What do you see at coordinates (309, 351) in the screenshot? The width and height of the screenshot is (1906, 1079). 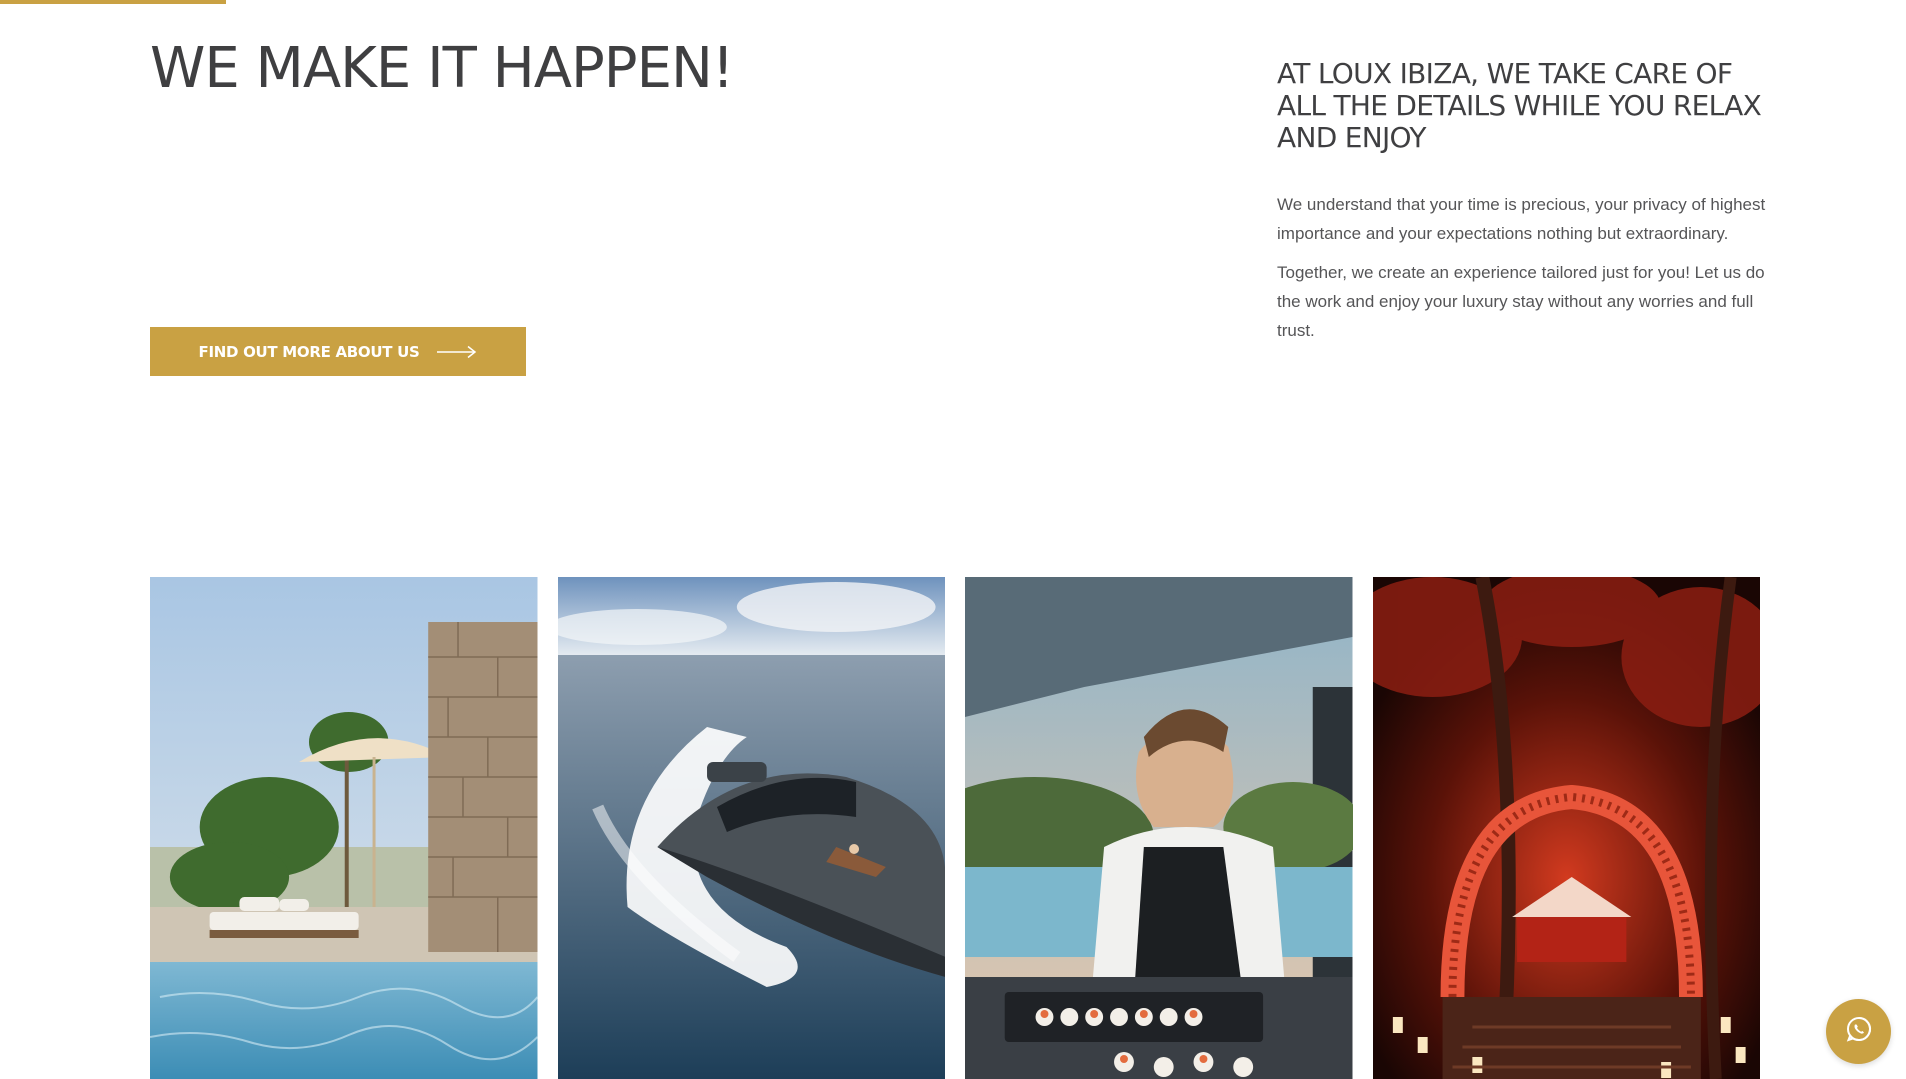 I see `find-out-more-label: FIND OUT MORE ABOUT US` at bounding box center [309, 351].